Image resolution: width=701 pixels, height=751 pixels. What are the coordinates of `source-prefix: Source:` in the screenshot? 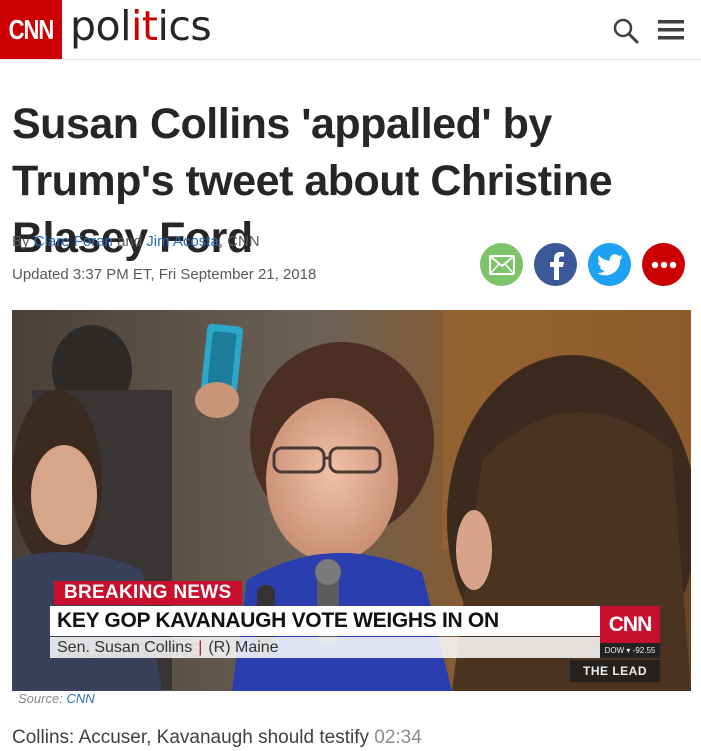 It's located at (40, 698).